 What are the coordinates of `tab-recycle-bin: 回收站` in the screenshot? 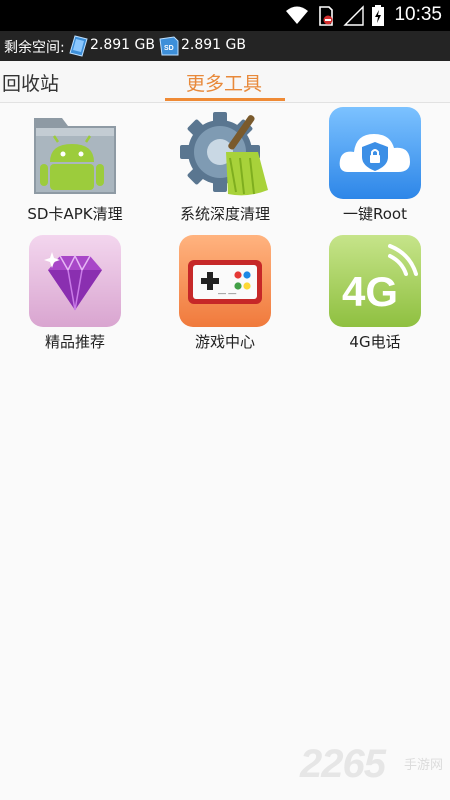 It's located at (30, 82).